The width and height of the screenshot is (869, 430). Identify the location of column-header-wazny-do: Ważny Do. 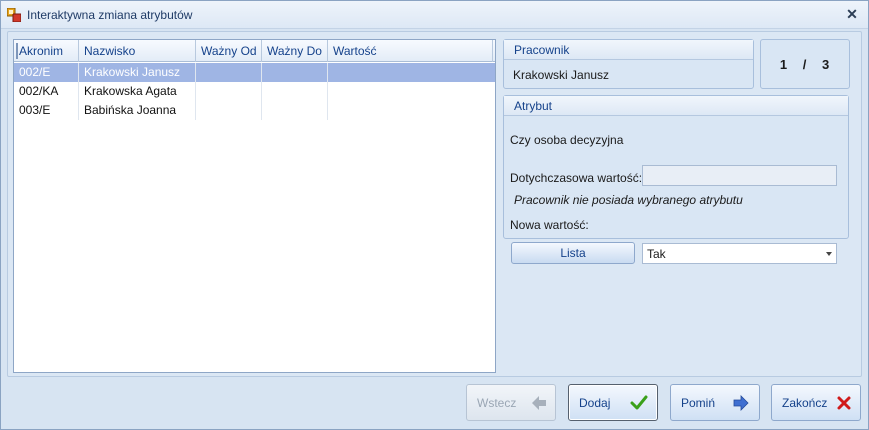
(295, 51).